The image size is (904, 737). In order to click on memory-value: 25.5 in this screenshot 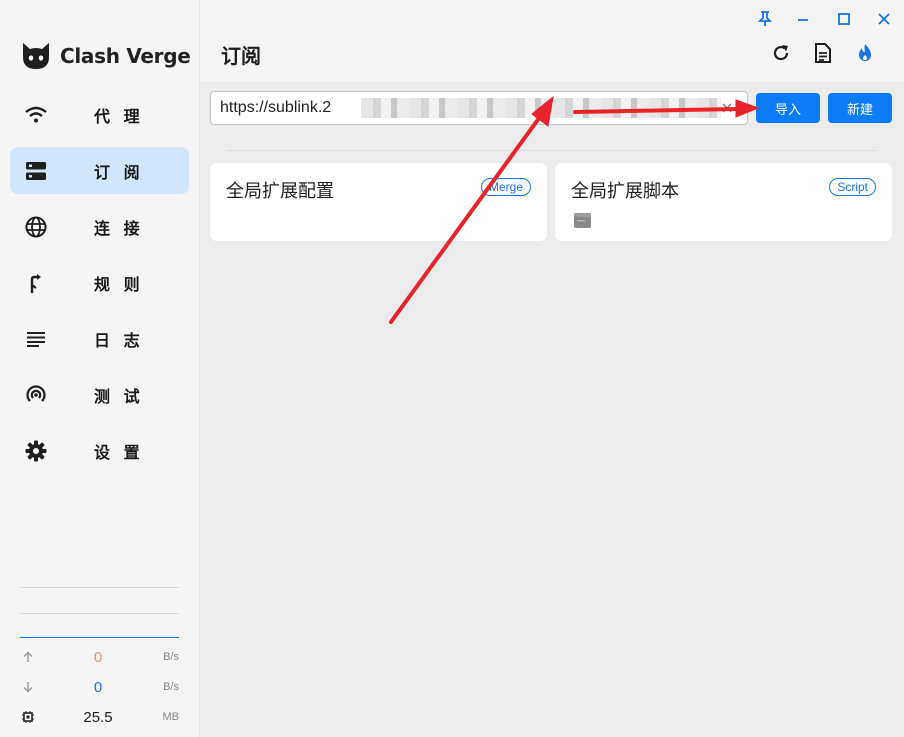, I will do `click(98, 717)`.